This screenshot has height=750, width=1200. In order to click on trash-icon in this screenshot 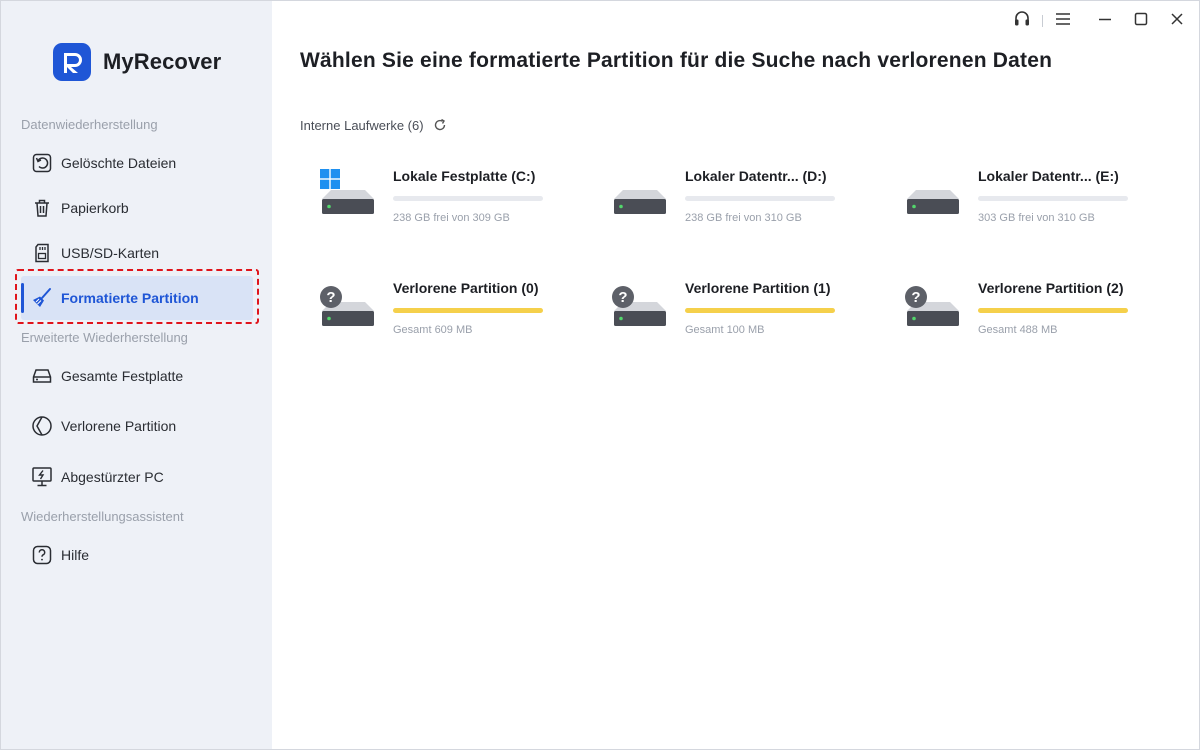, I will do `click(42, 208)`.